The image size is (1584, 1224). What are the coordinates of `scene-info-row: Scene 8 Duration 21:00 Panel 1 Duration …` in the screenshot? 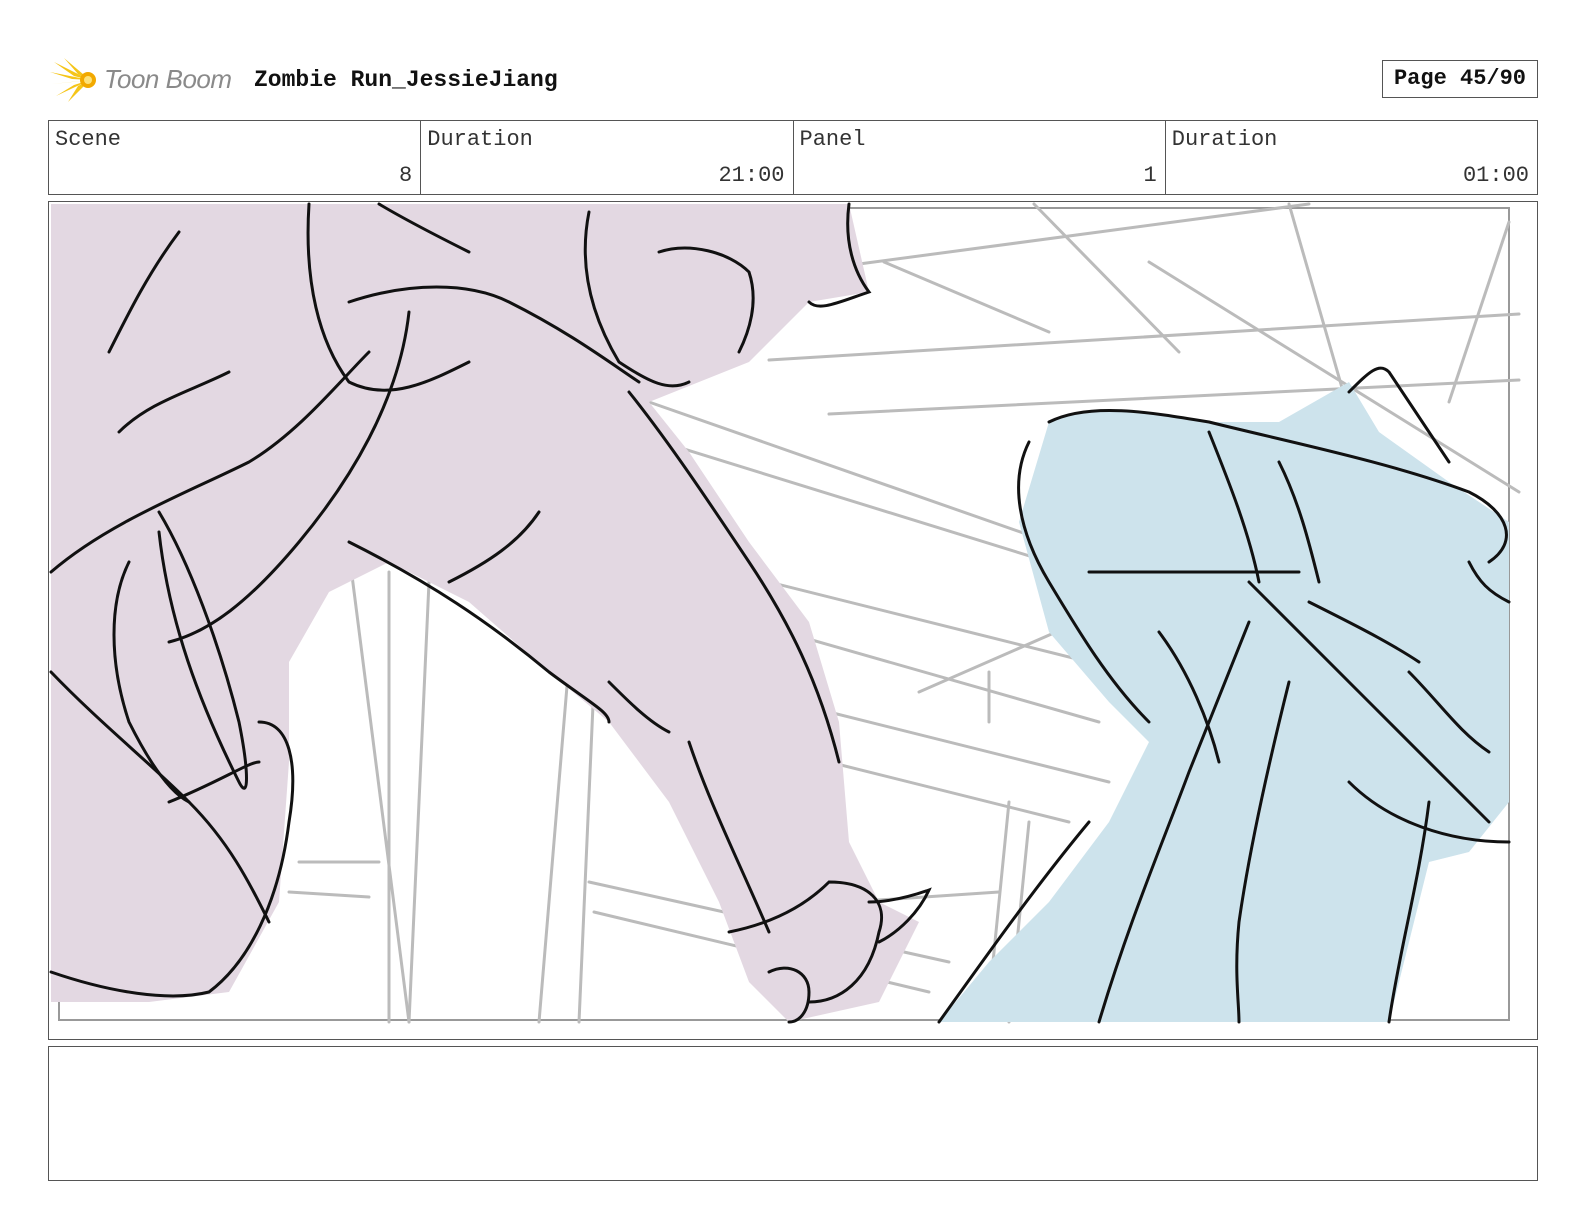 It's located at (793, 157).